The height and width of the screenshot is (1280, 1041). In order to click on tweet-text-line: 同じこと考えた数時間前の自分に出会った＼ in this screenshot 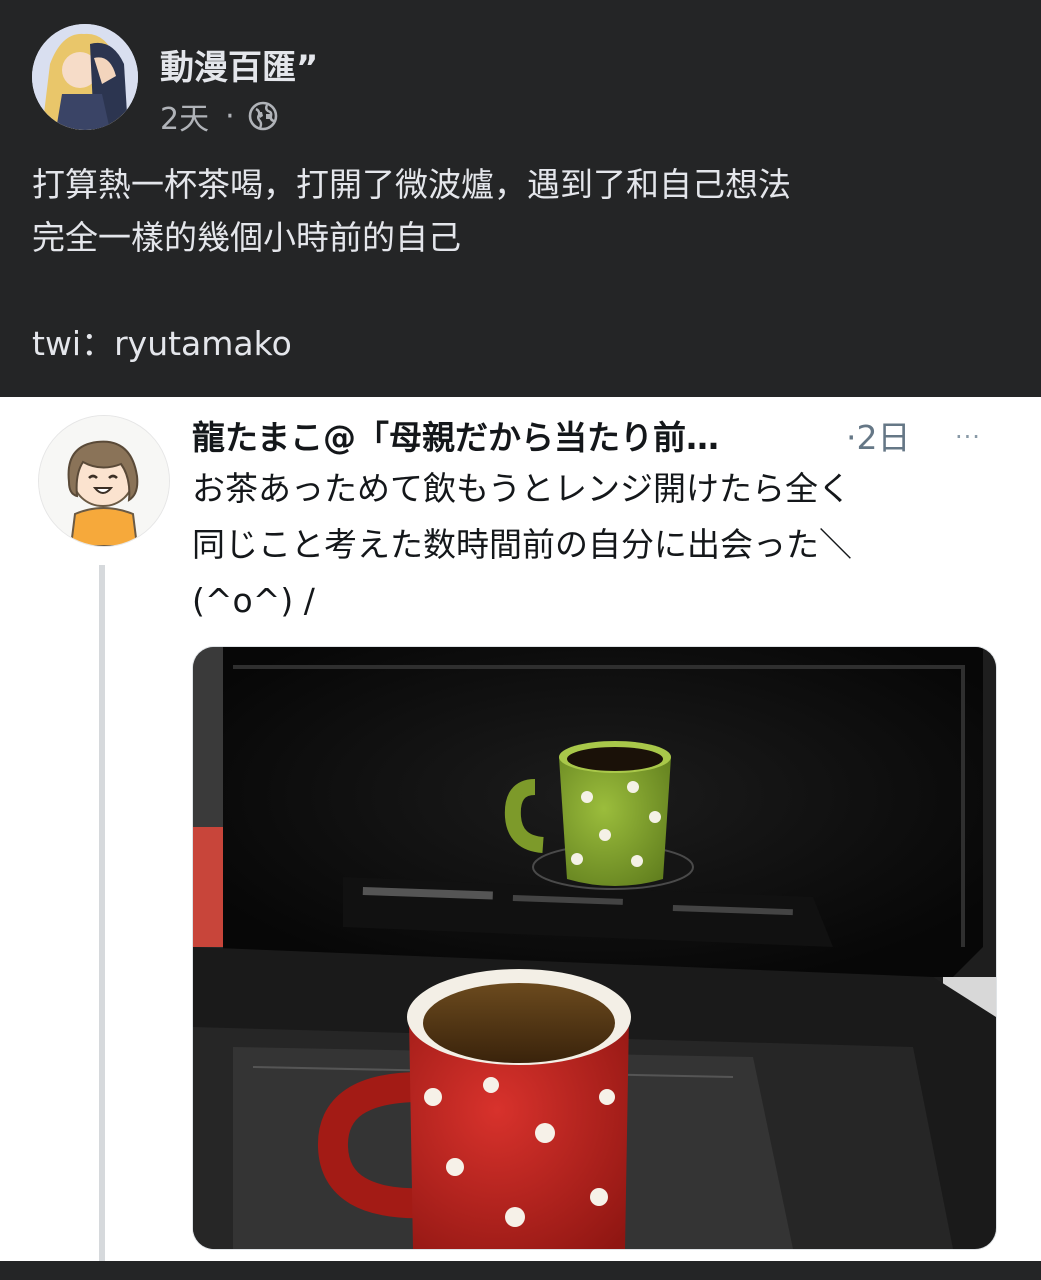, I will do `click(522, 544)`.